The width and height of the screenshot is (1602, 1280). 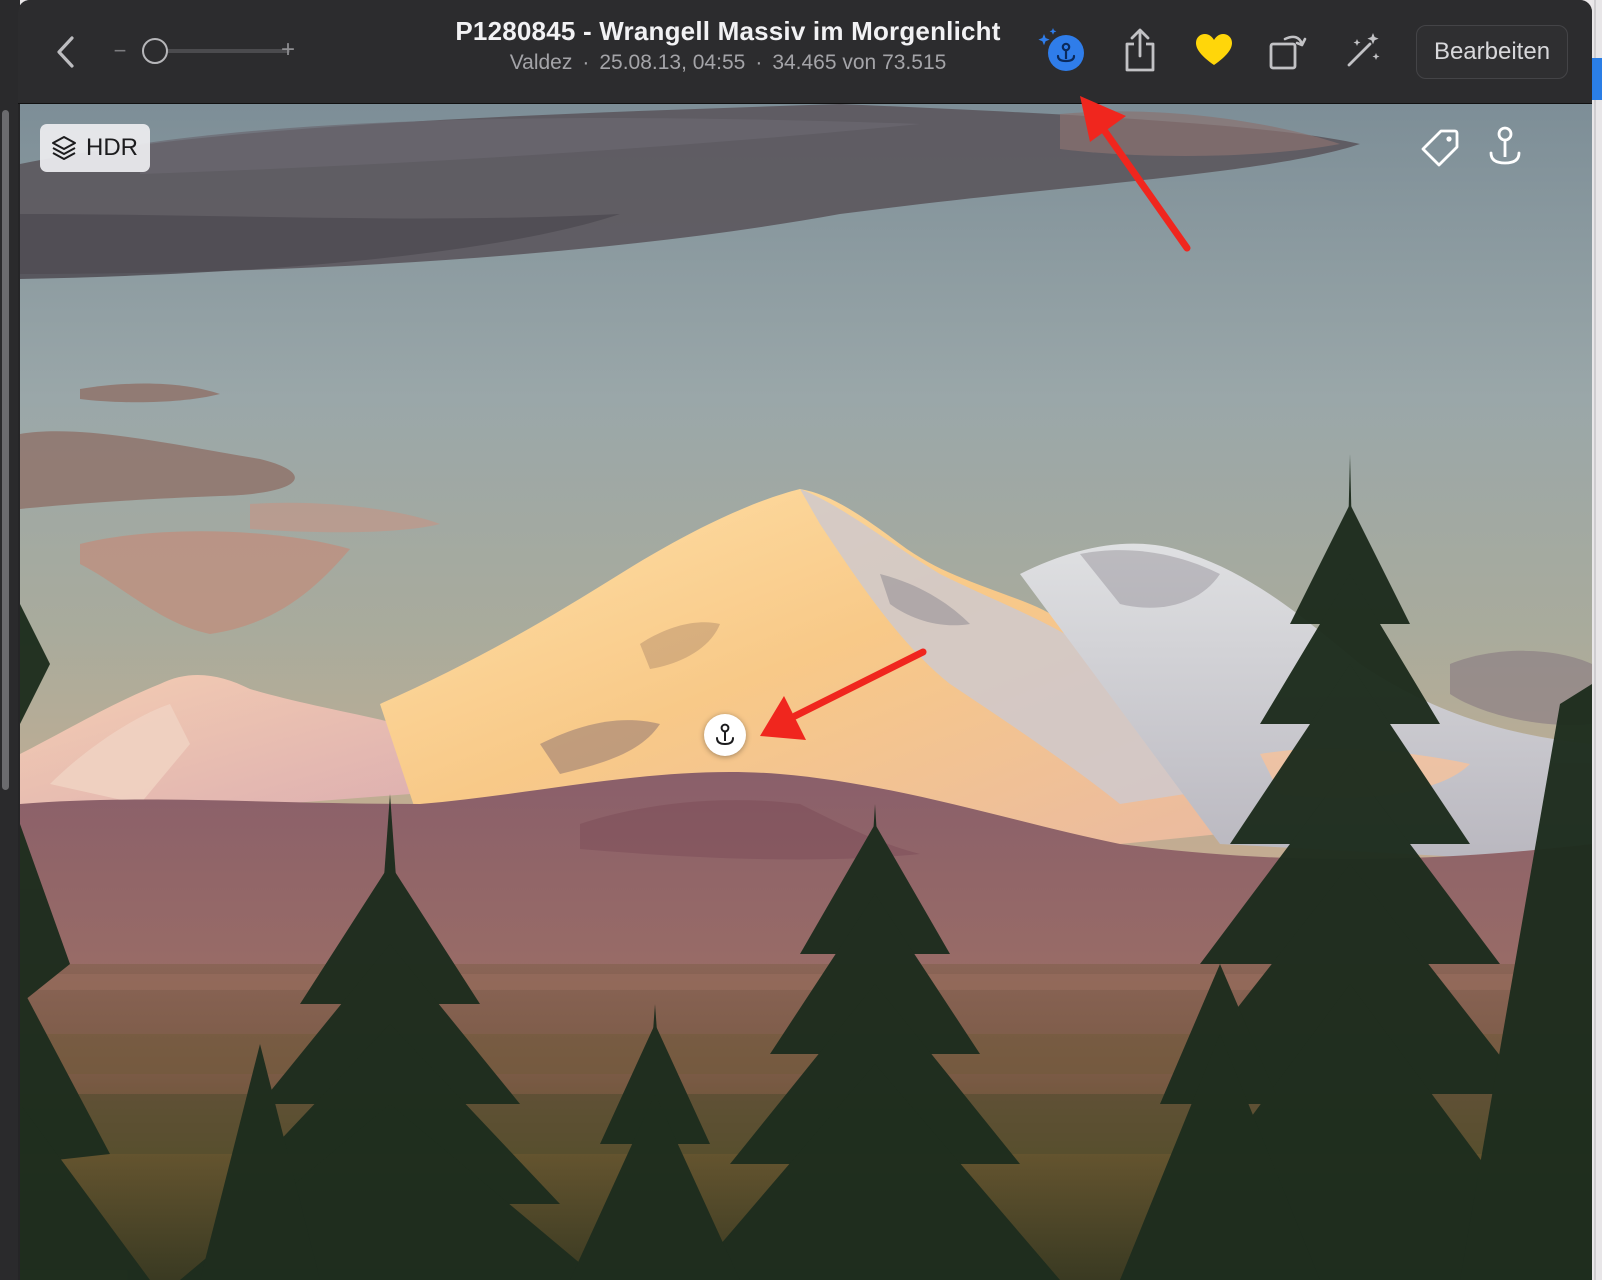 I want to click on chevron-left-icon, so click(x=65, y=52).